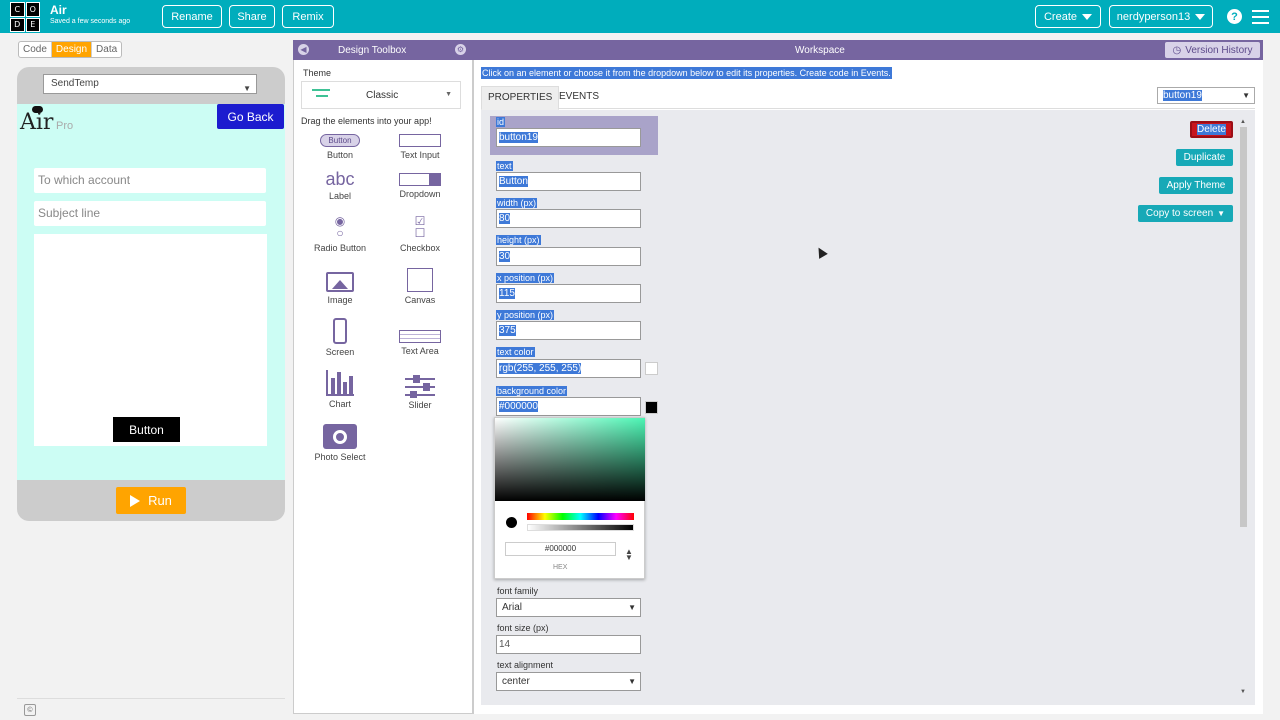 This screenshot has height=720, width=1280. What do you see at coordinates (568, 368) in the screenshot?
I see `text-color-field: rgb(255, 255, 255)` at bounding box center [568, 368].